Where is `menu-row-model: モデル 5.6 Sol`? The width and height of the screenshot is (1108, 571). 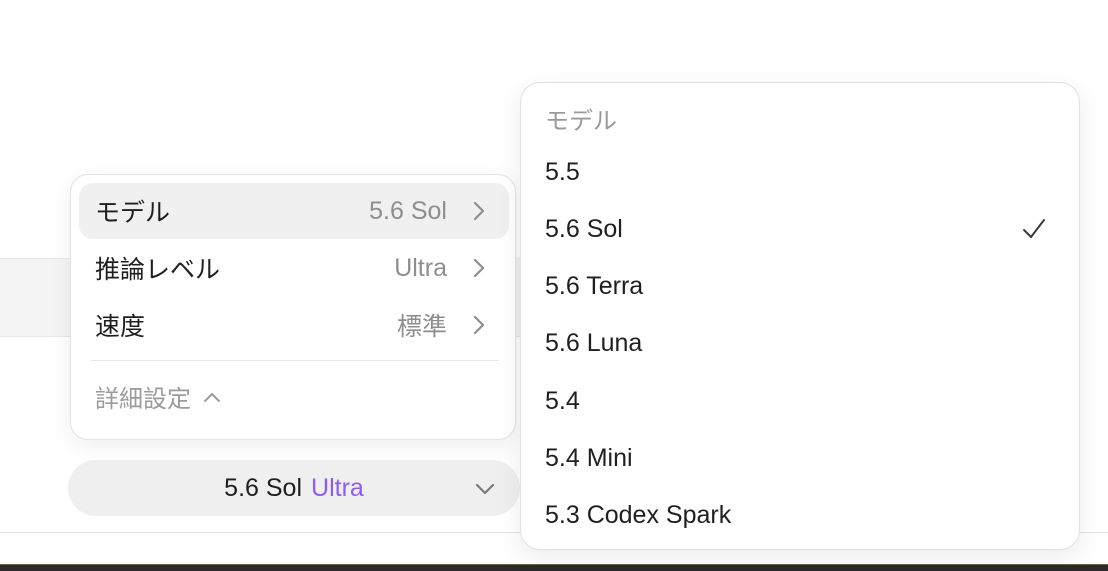
menu-row-model: モデル 5.6 Sol is located at coordinates (294, 211).